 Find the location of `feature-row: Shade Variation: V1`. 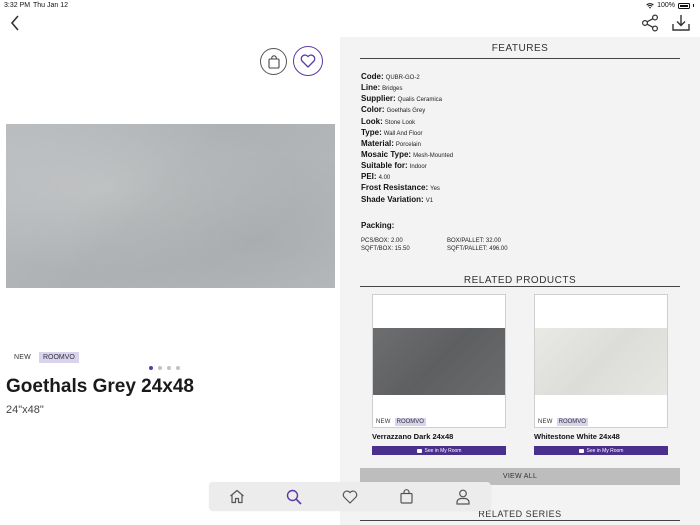

feature-row: Shade Variation: V1 is located at coordinates (511, 198).